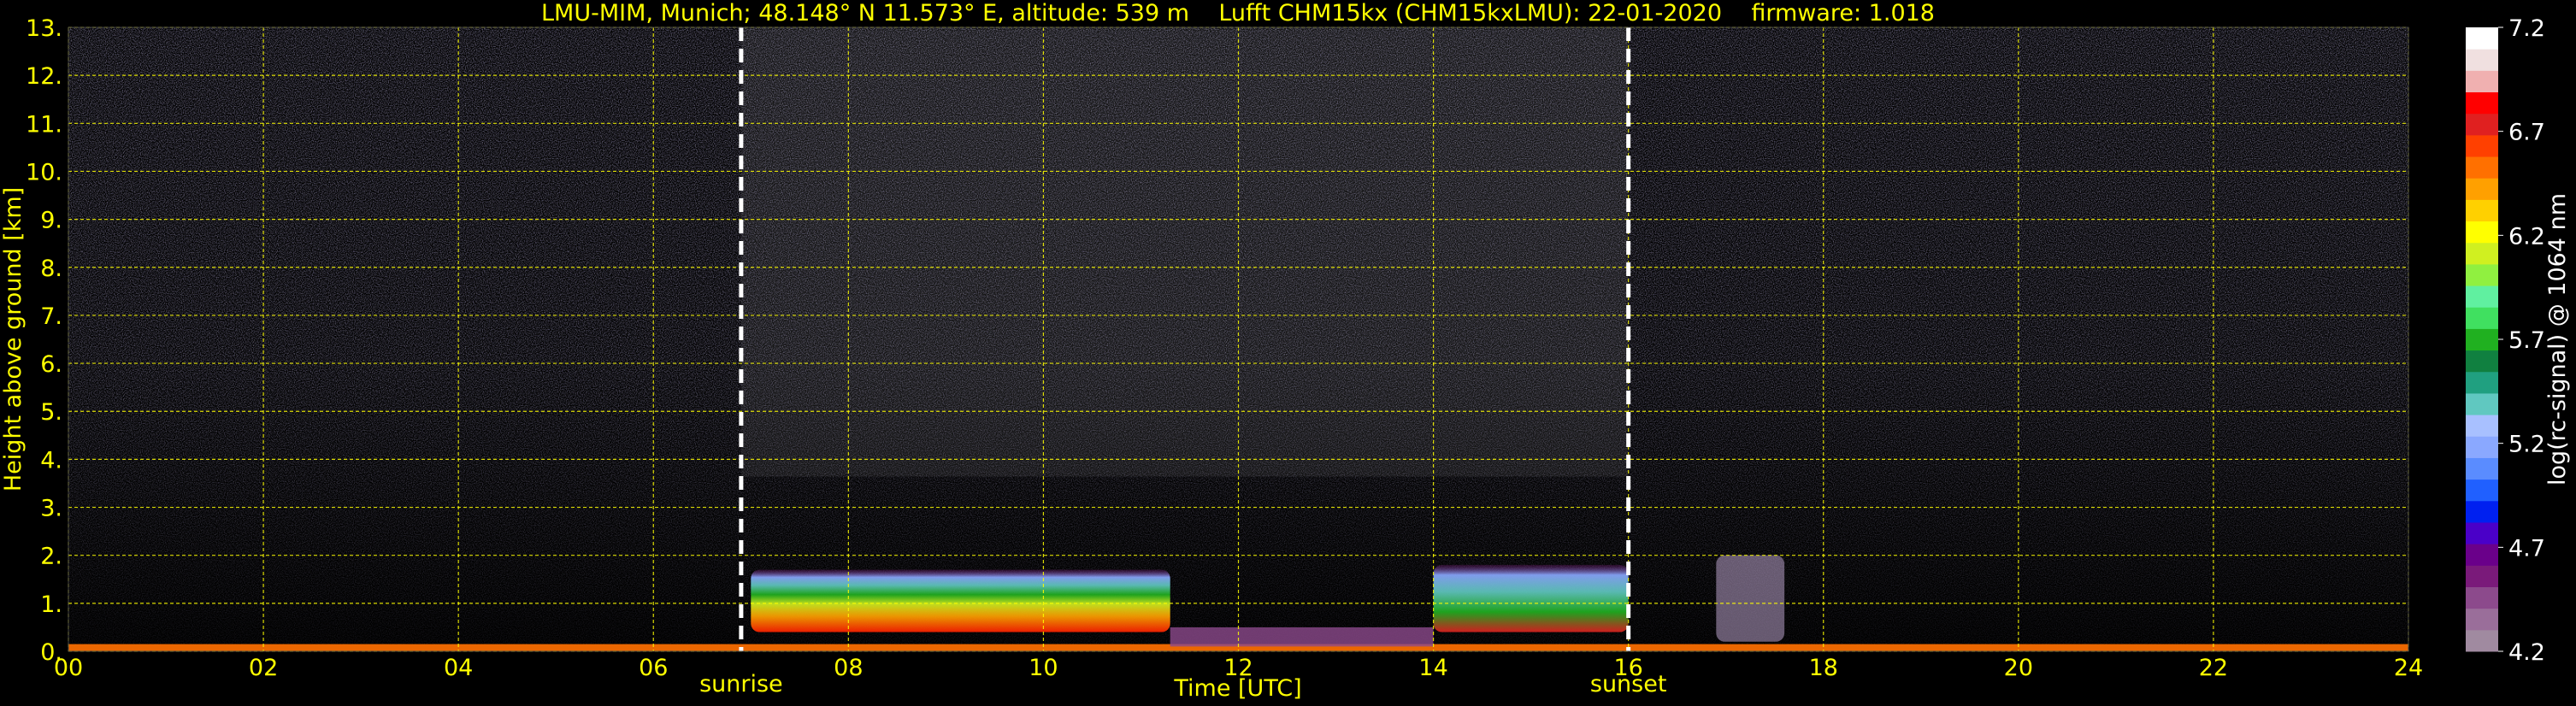 This screenshot has height=706, width=2576. What do you see at coordinates (2526, 133) in the screenshot?
I see `colorbar-tick-label: 6.7` at bounding box center [2526, 133].